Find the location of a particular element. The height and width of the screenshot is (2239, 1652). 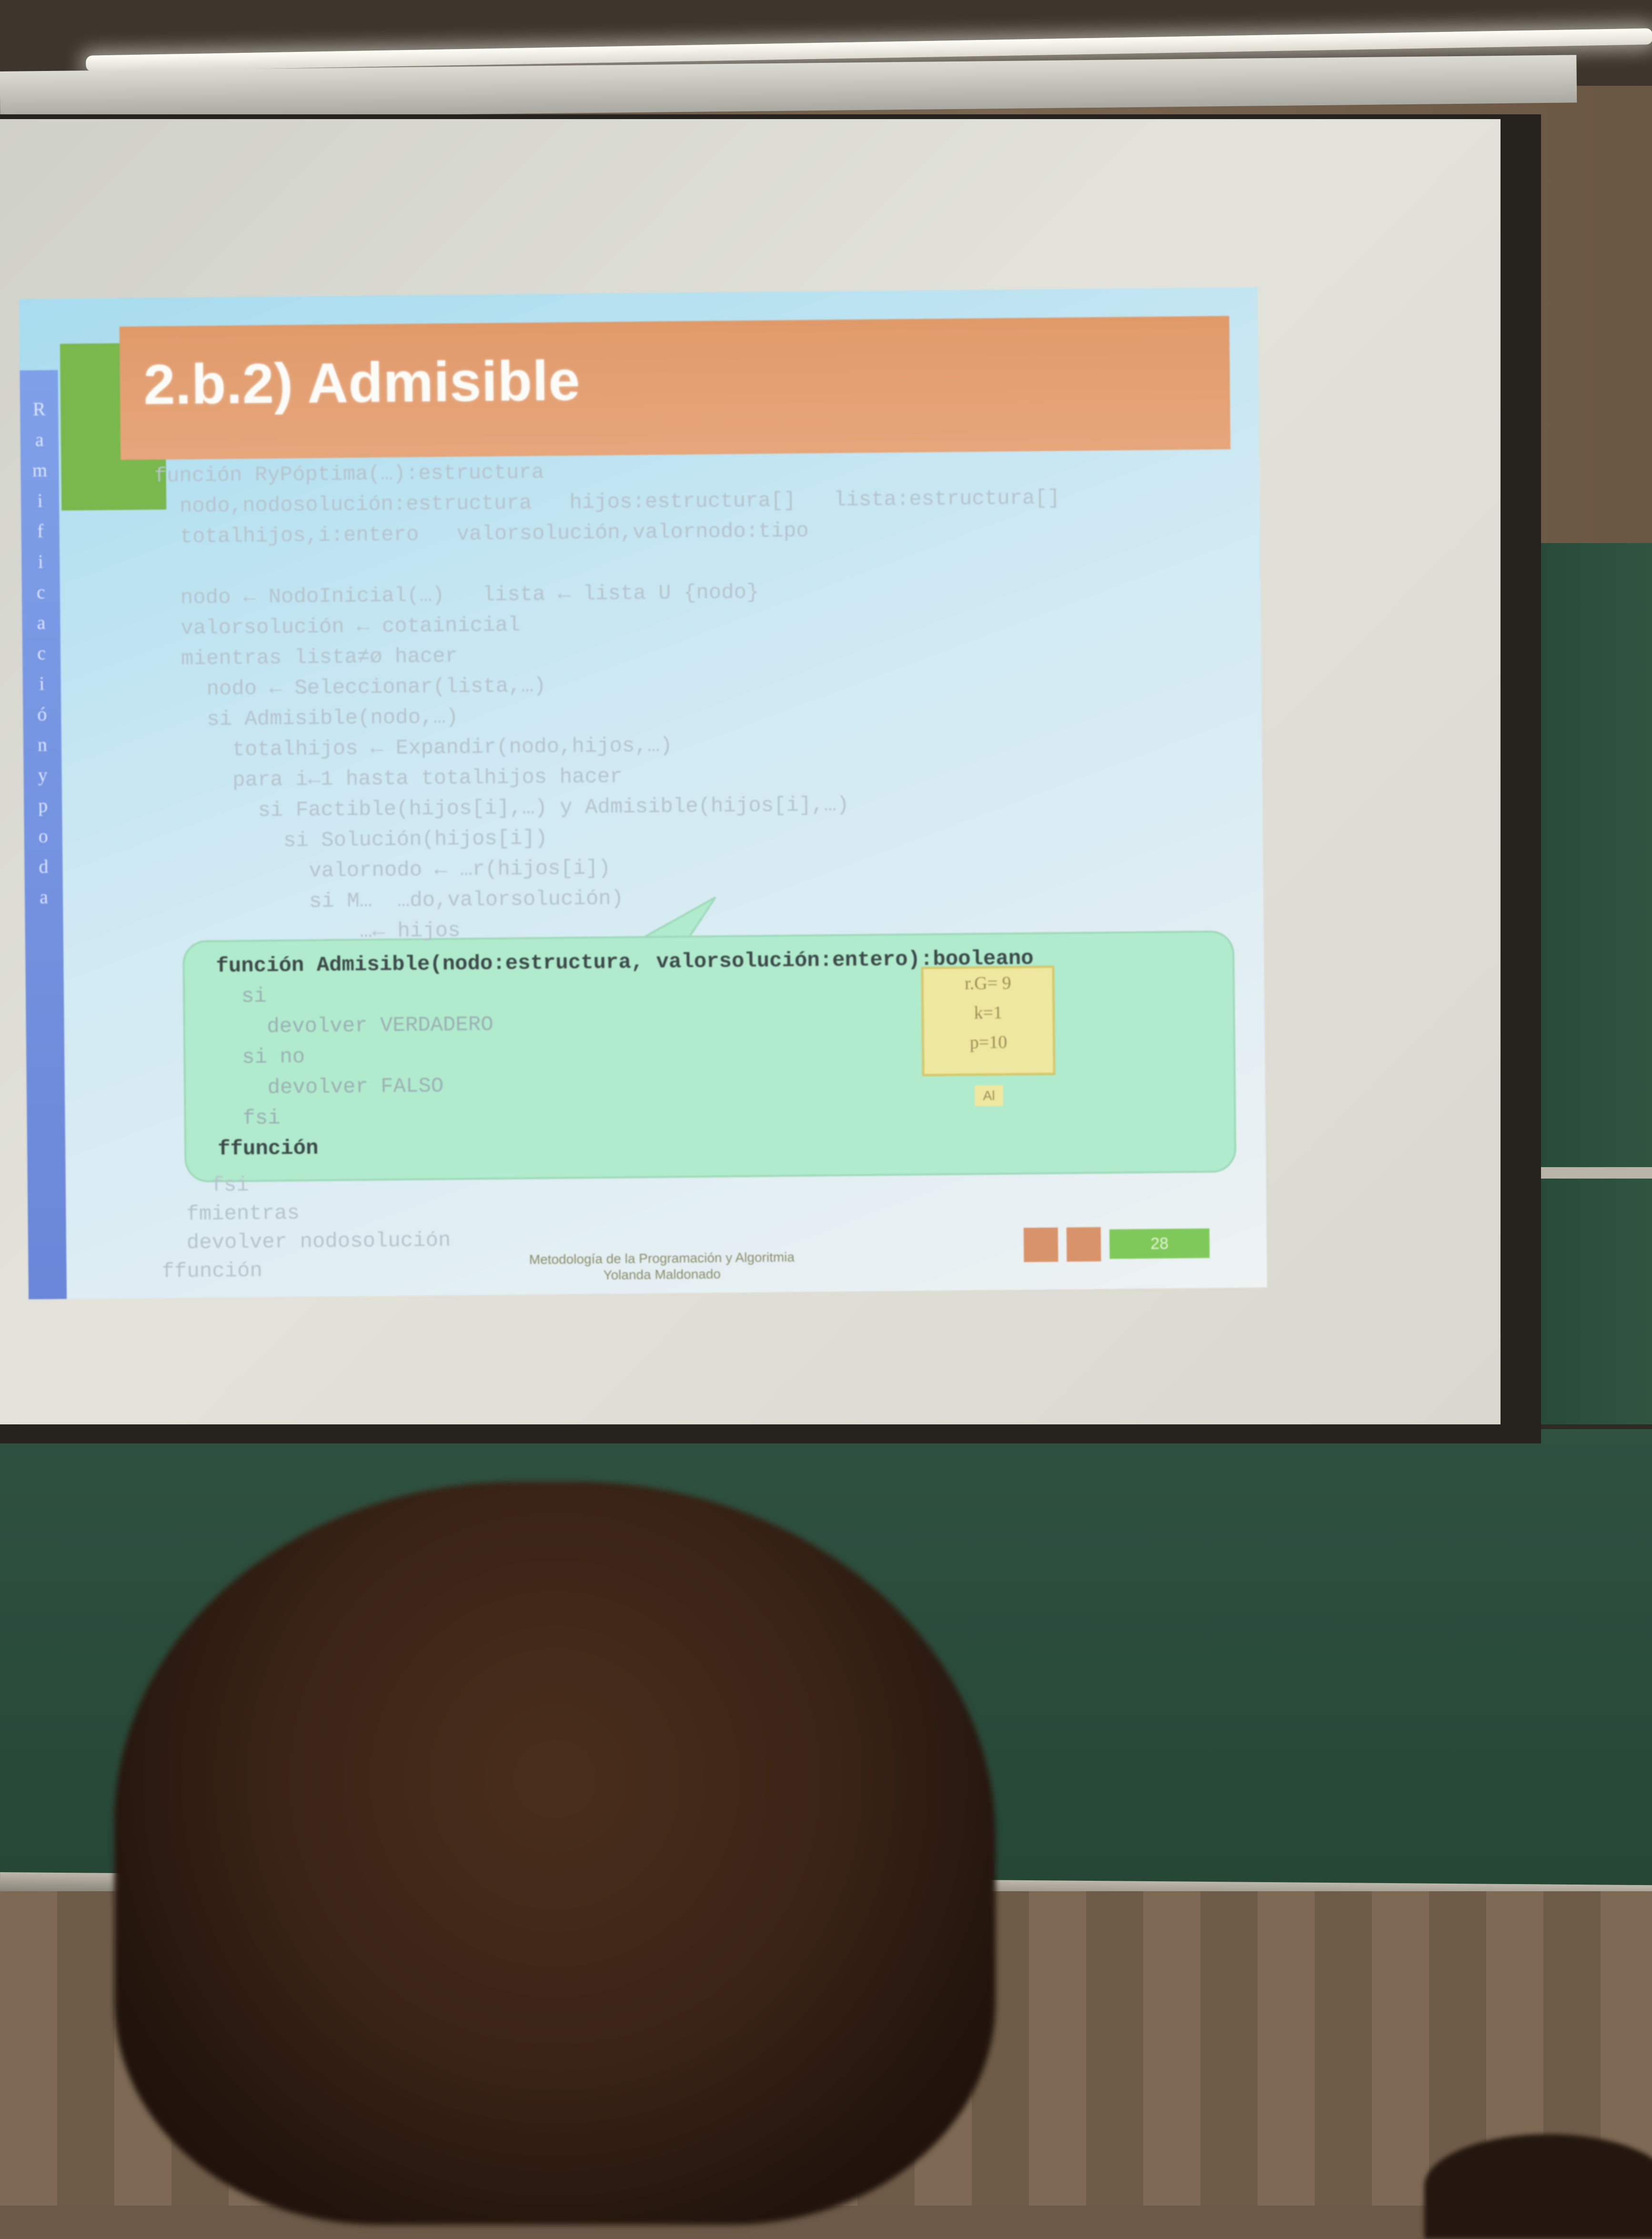

tree-line: r.G= 9 is located at coordinates (987, 983).